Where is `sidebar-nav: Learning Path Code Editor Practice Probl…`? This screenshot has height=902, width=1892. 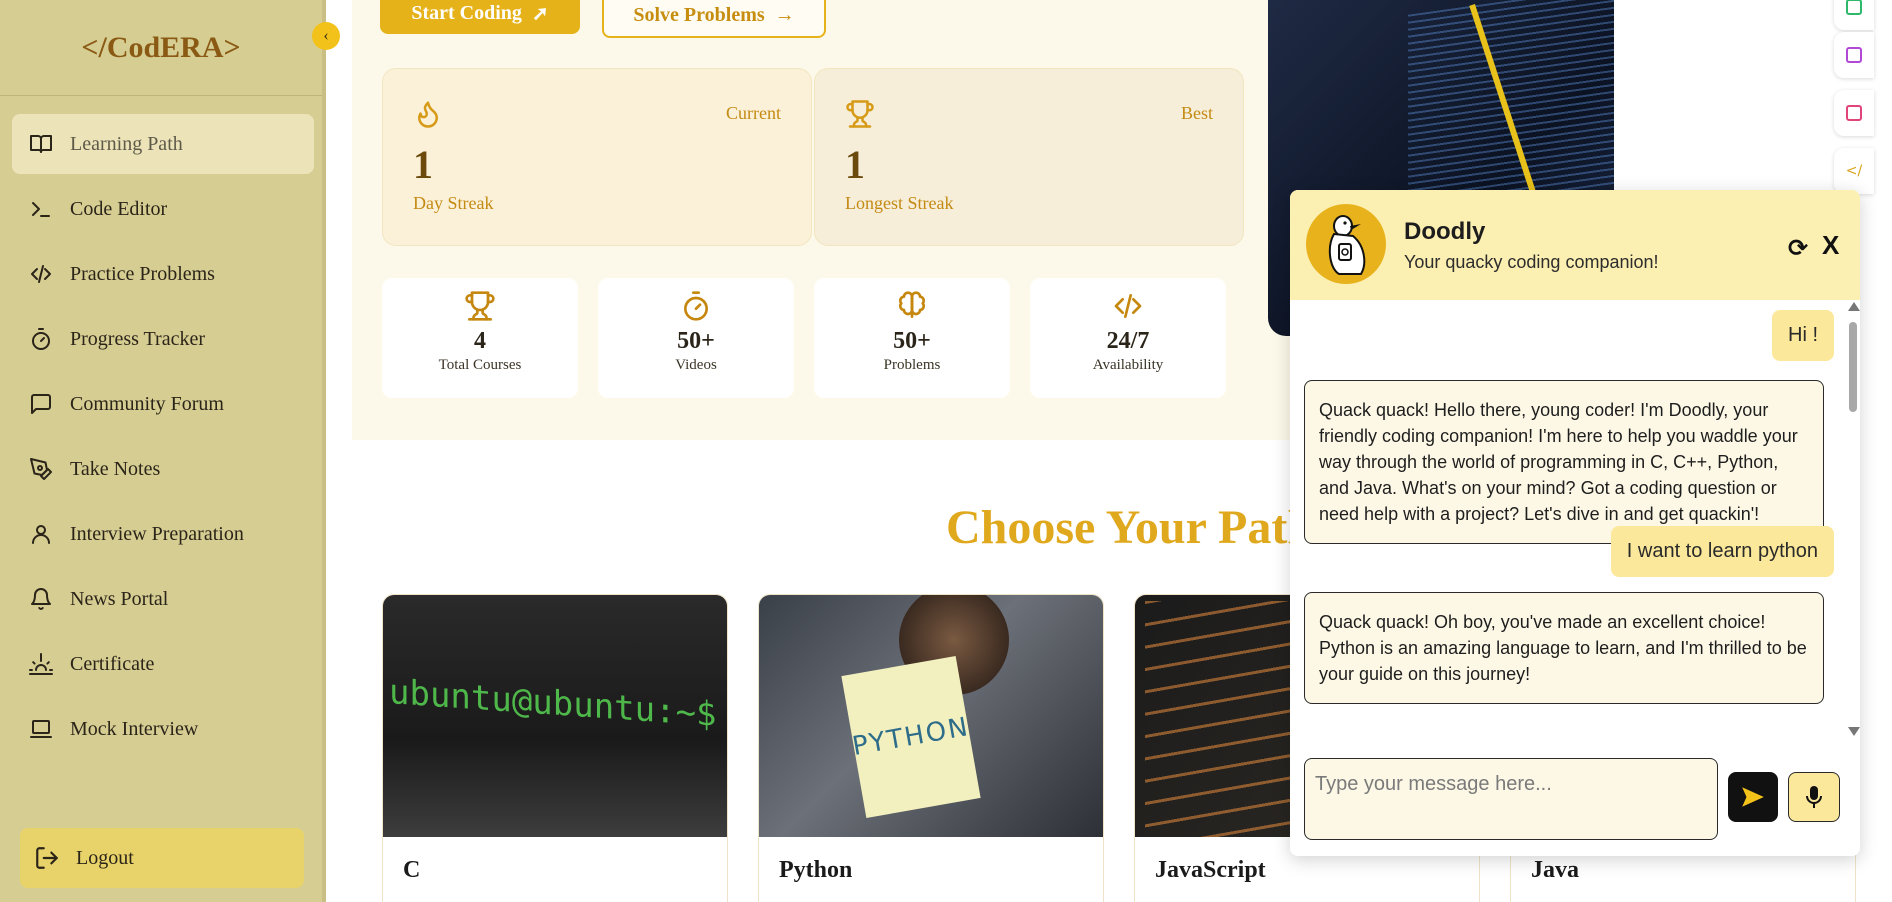 sidebar-nav: Learning Path Code Editor Practice Probl… is located at coordinates (163, 439).